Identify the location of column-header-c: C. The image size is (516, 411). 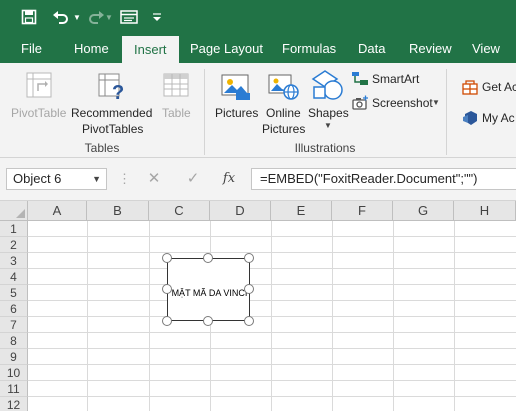
(179, 211).